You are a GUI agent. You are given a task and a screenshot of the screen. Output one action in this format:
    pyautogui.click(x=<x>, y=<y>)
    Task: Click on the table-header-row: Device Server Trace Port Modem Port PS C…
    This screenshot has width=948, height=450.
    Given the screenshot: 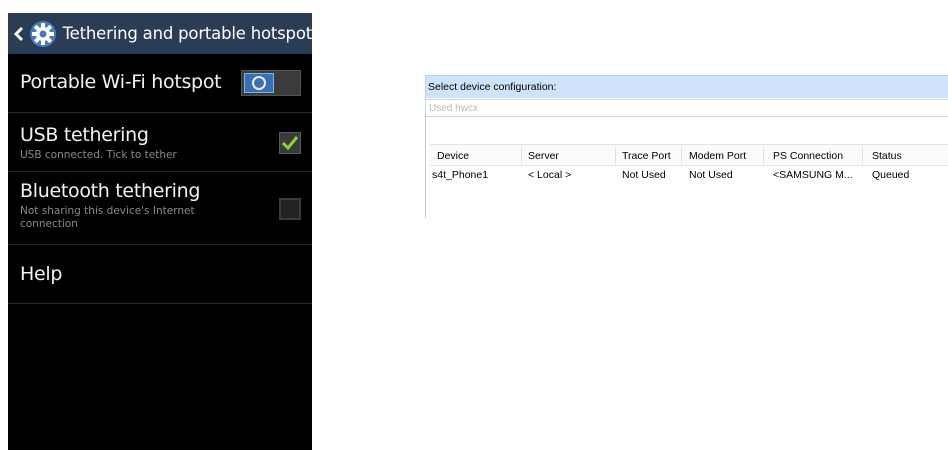 What is the action you would take?
    pyautogui.click(x=689, y=155)
    